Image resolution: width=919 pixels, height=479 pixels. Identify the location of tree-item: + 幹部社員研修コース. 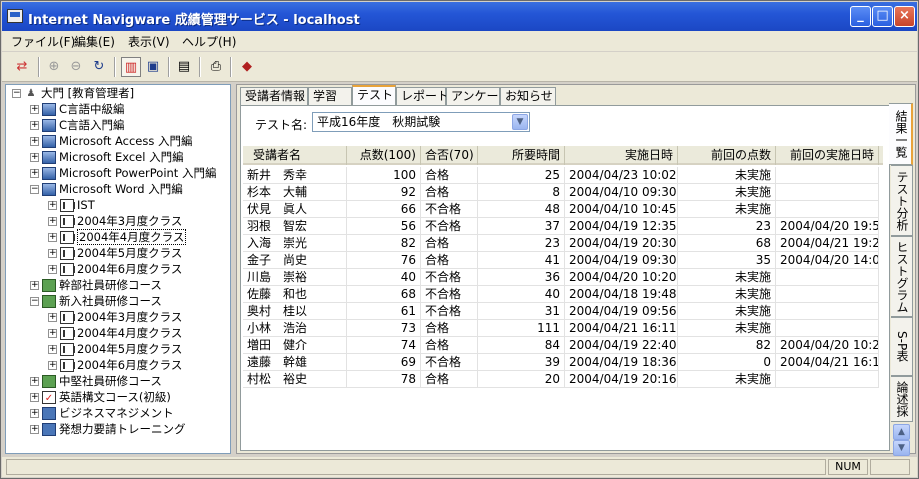
(96, 285).